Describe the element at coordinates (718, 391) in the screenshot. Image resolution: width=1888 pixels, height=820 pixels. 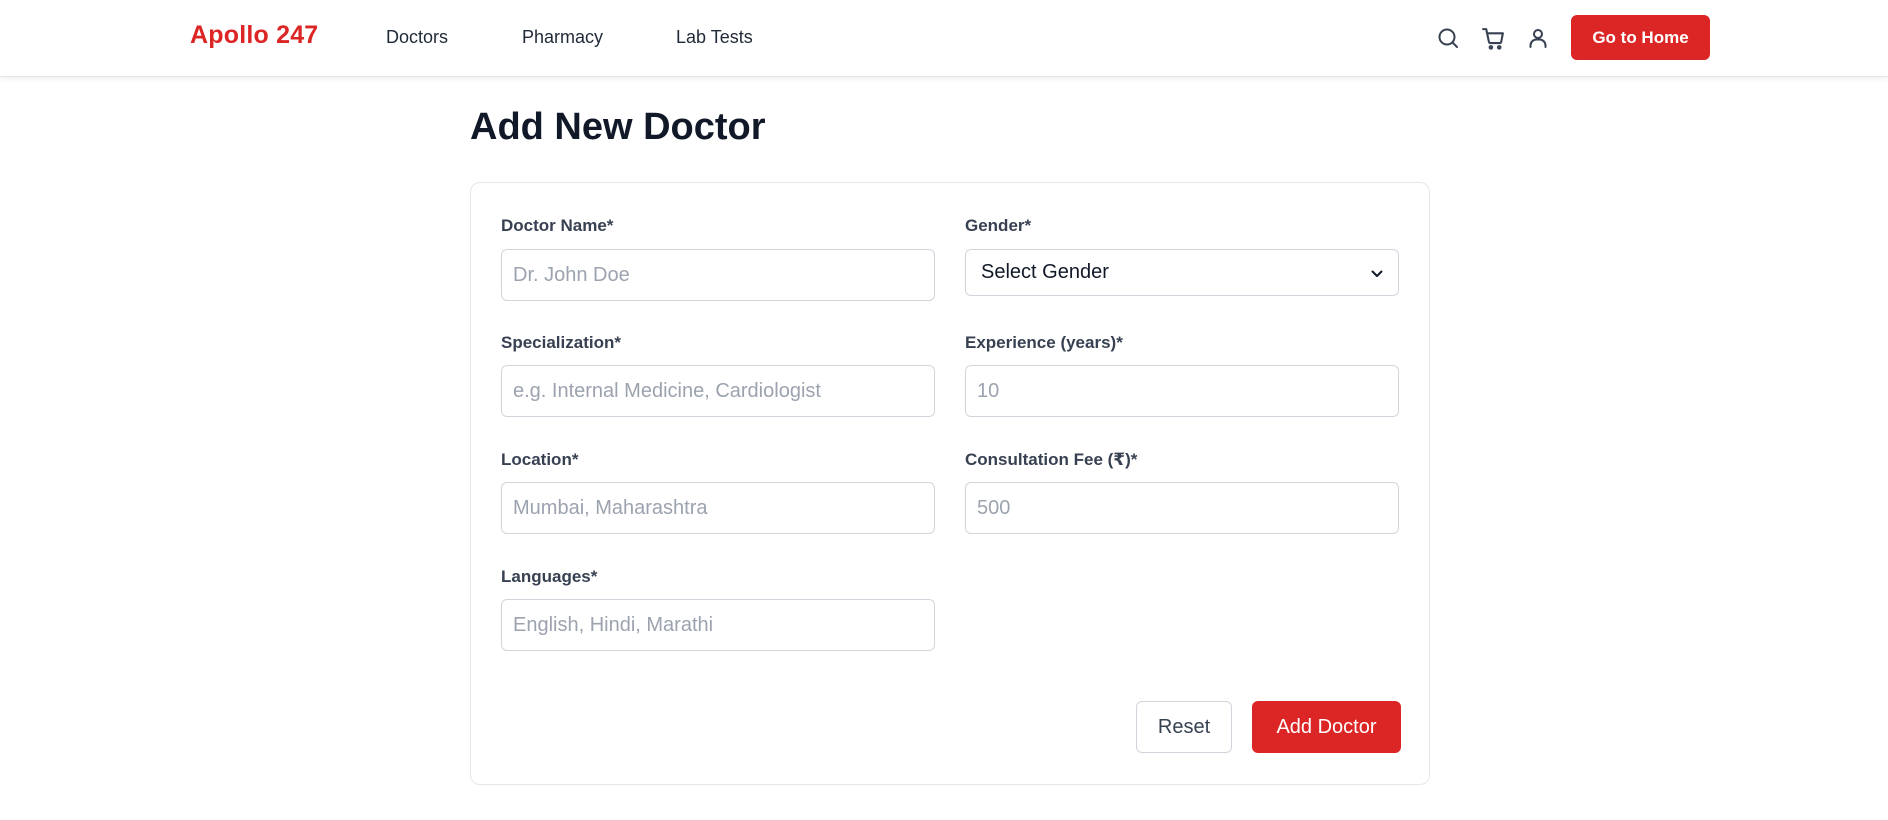
I see `specialization-input` at that location.